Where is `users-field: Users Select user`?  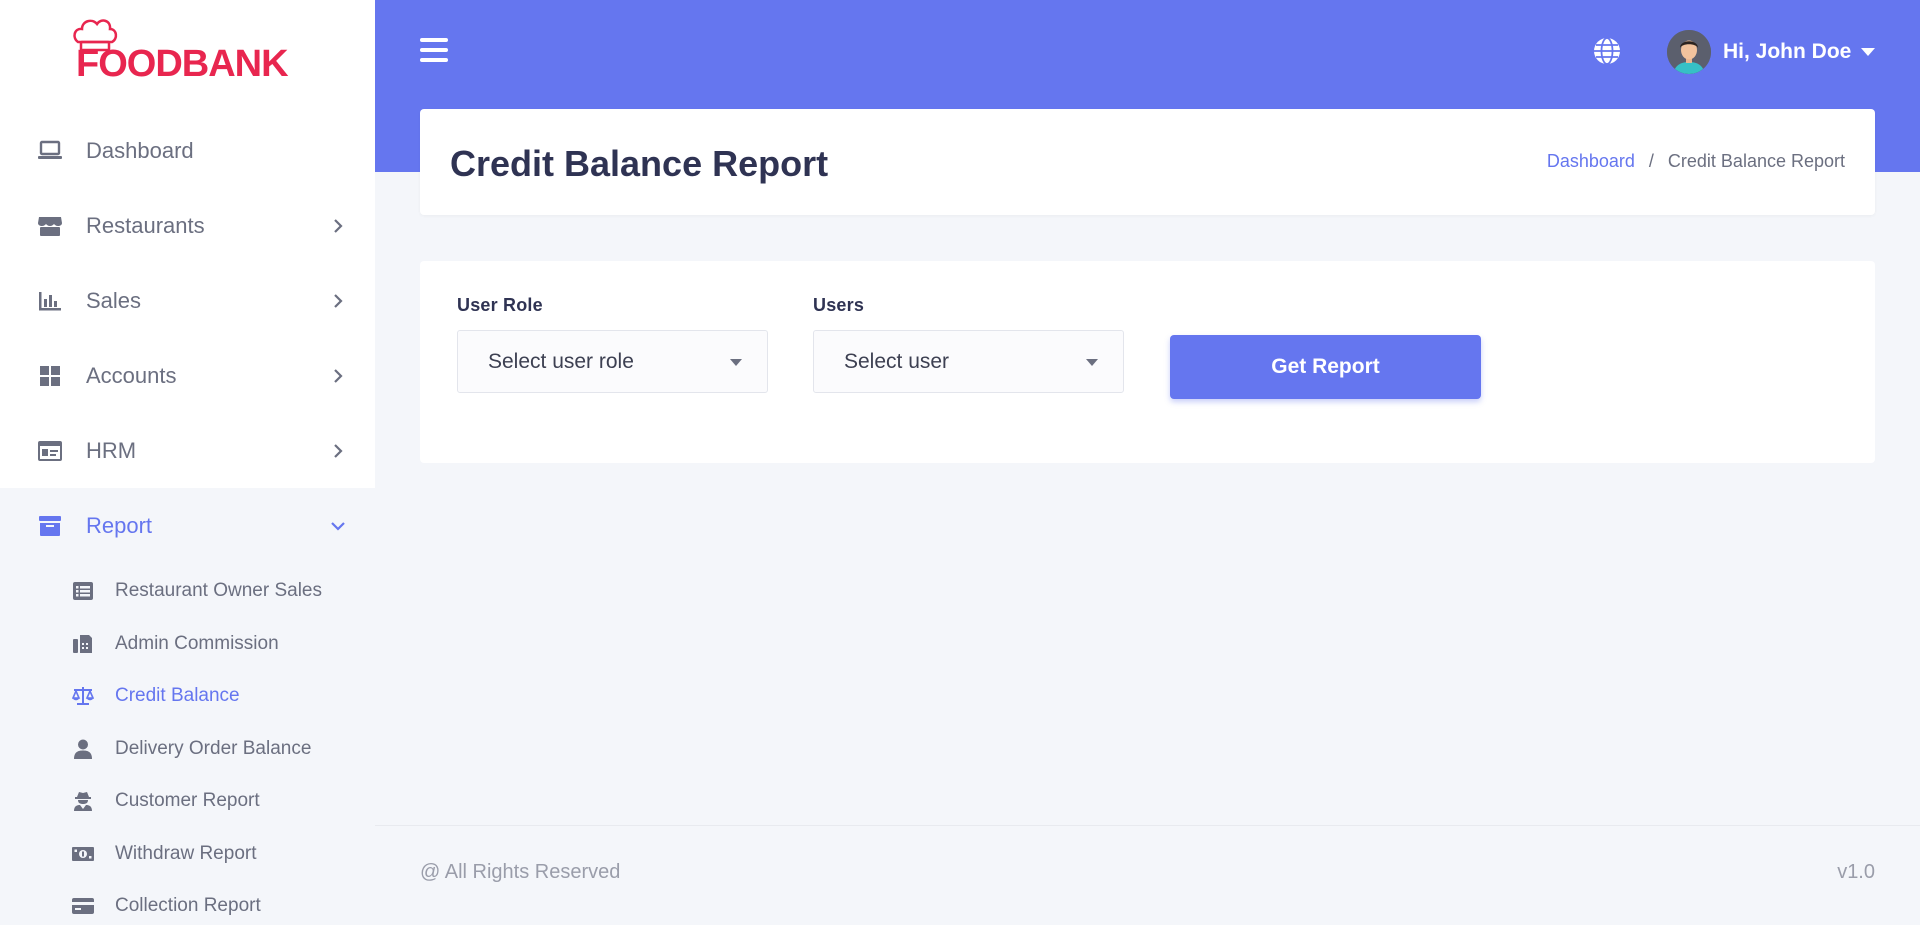
users-field: Users Select user is located at coordinates (968, 344).